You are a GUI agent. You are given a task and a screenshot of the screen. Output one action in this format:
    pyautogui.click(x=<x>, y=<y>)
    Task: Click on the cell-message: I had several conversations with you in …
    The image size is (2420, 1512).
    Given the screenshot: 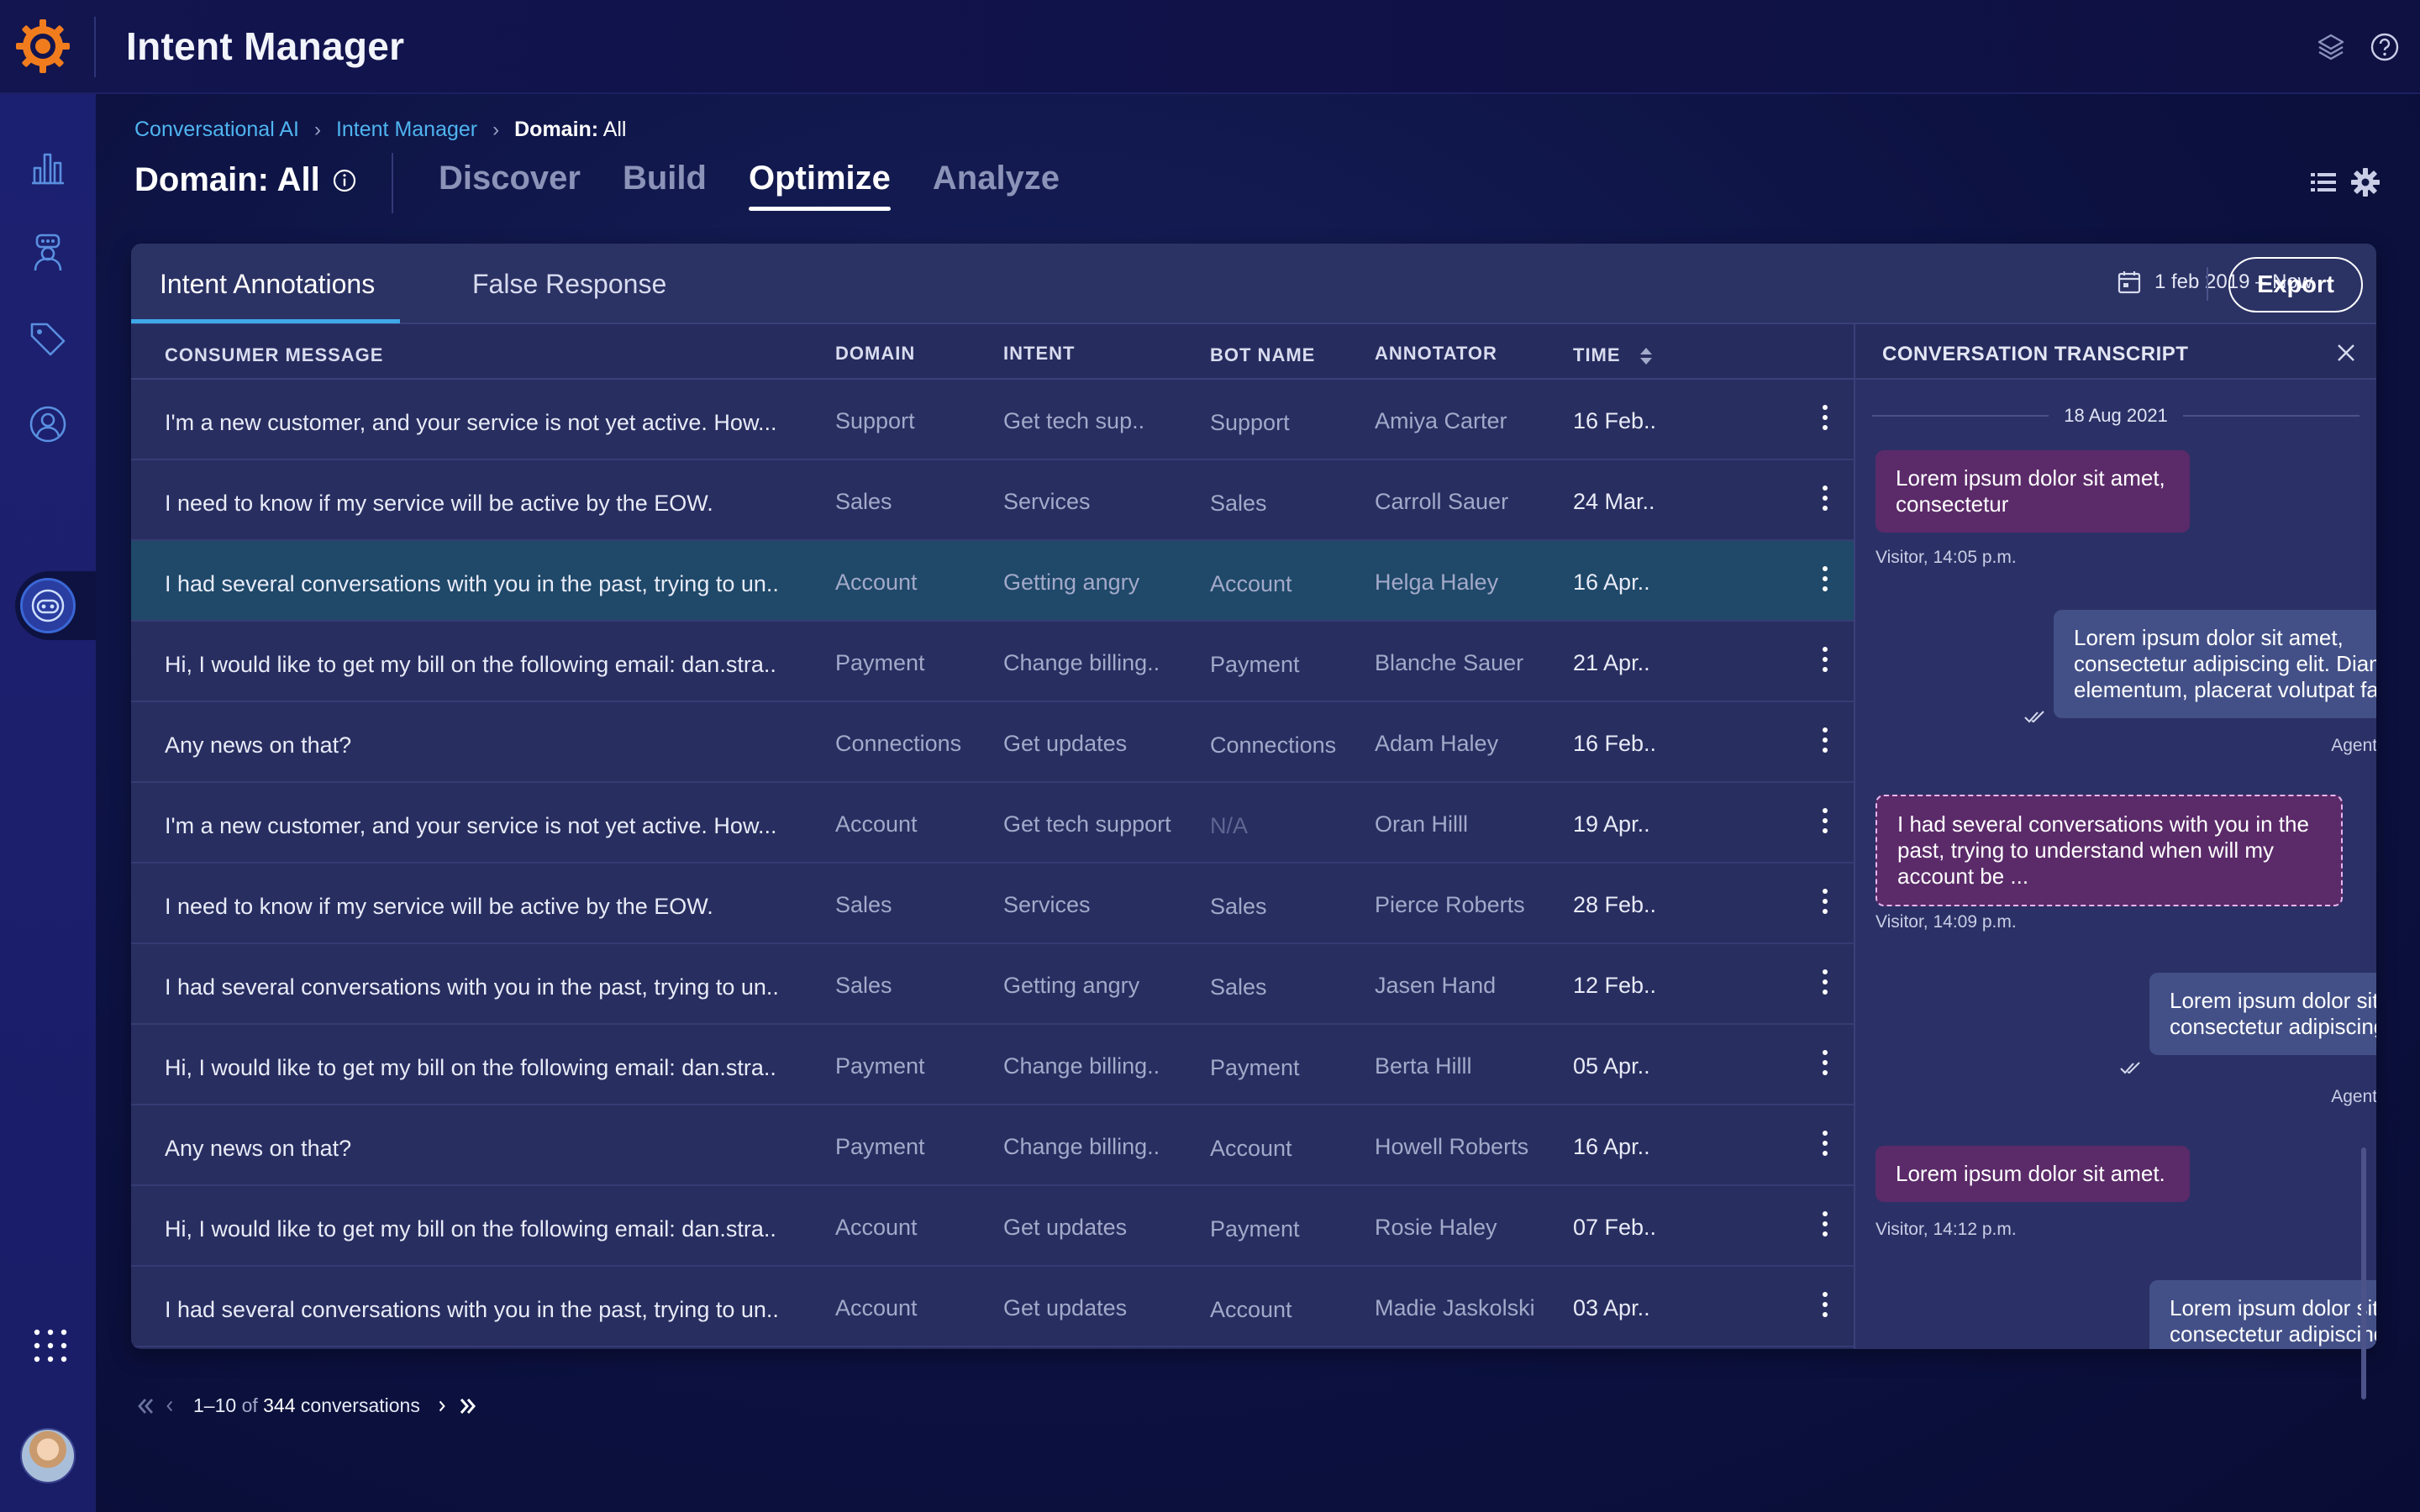 What is the action you would take?
    pyautogui.click(x=472, y=1309)
    